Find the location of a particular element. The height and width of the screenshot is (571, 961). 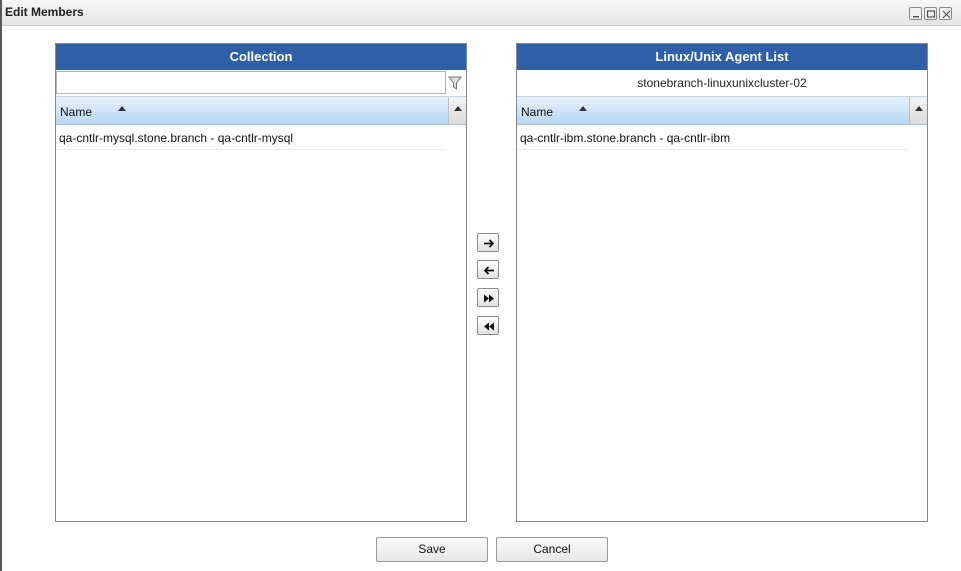

collection-header: Collection is located at coordinates (261, 57).